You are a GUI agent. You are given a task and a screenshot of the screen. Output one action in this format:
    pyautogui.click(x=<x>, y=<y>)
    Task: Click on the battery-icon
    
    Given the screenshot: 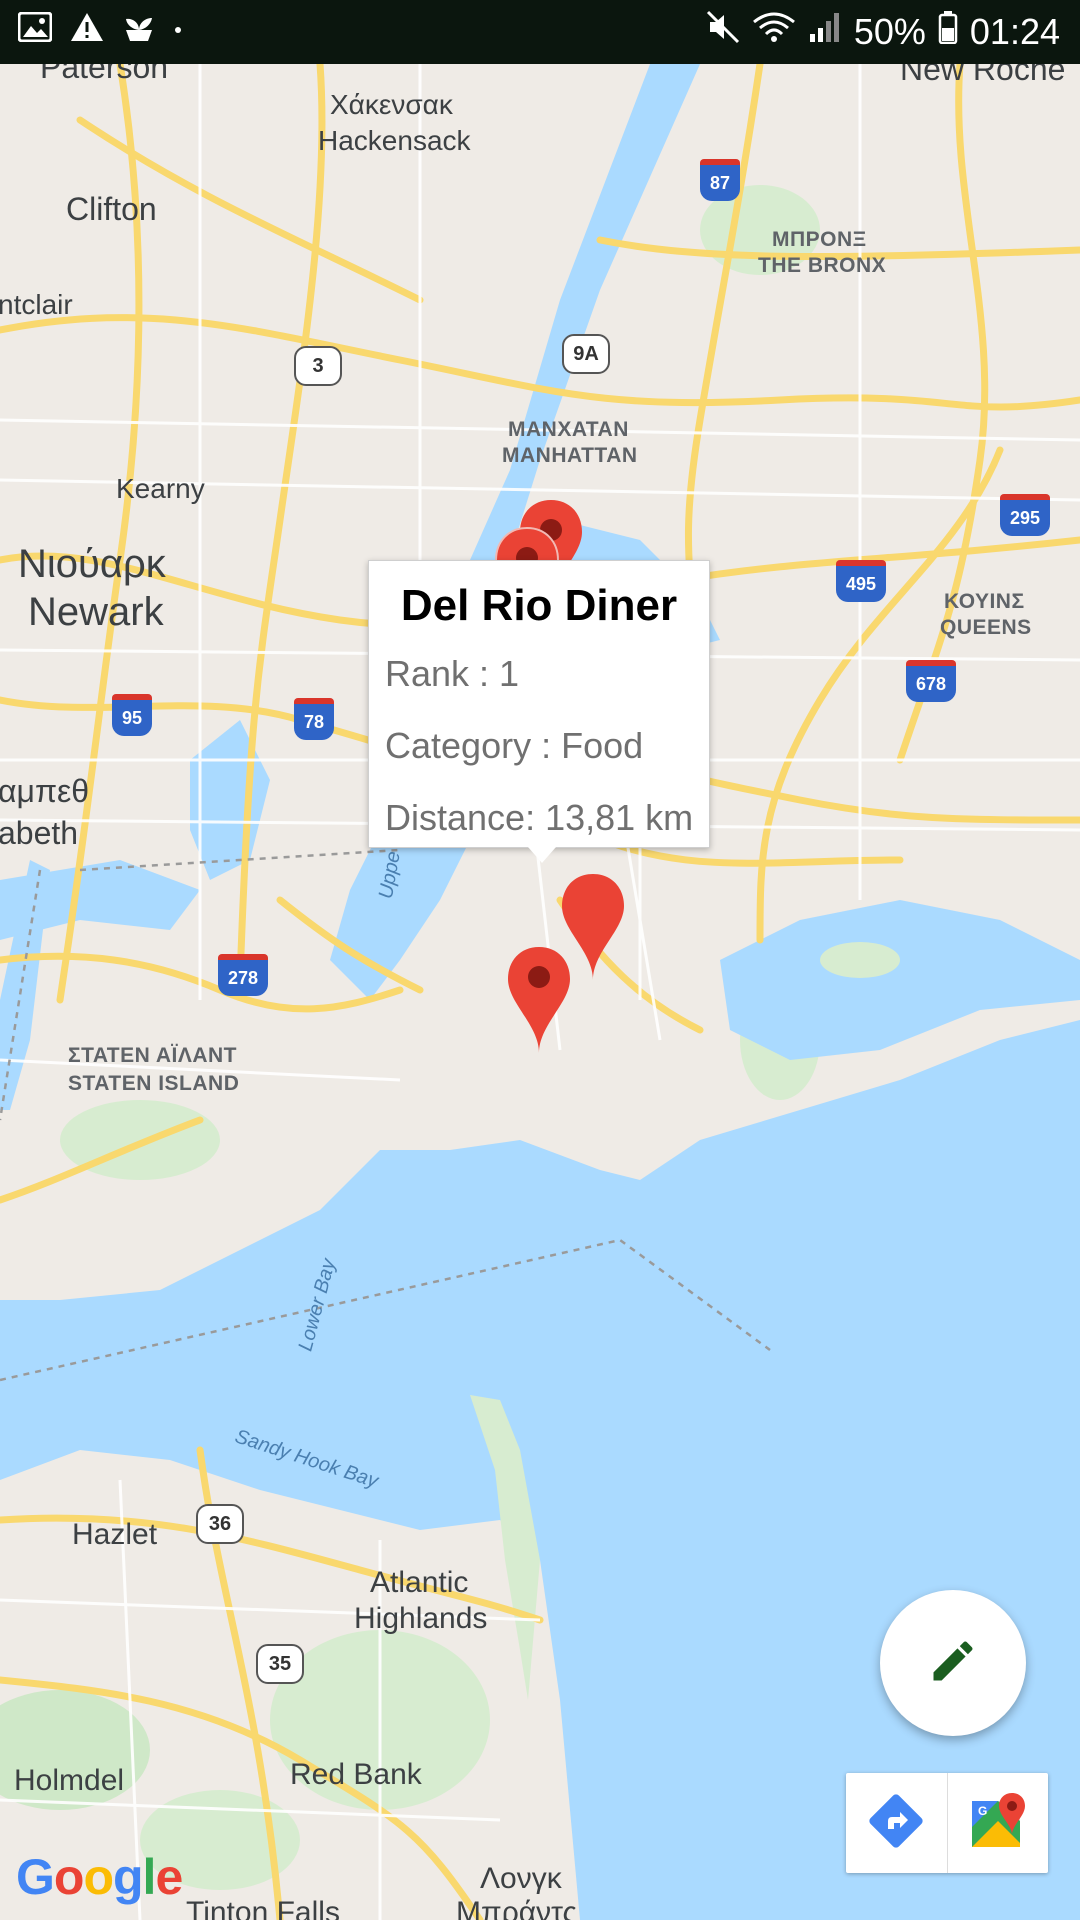 What is the action you would take?
    pyautogui.click(x=948, y=31)
    